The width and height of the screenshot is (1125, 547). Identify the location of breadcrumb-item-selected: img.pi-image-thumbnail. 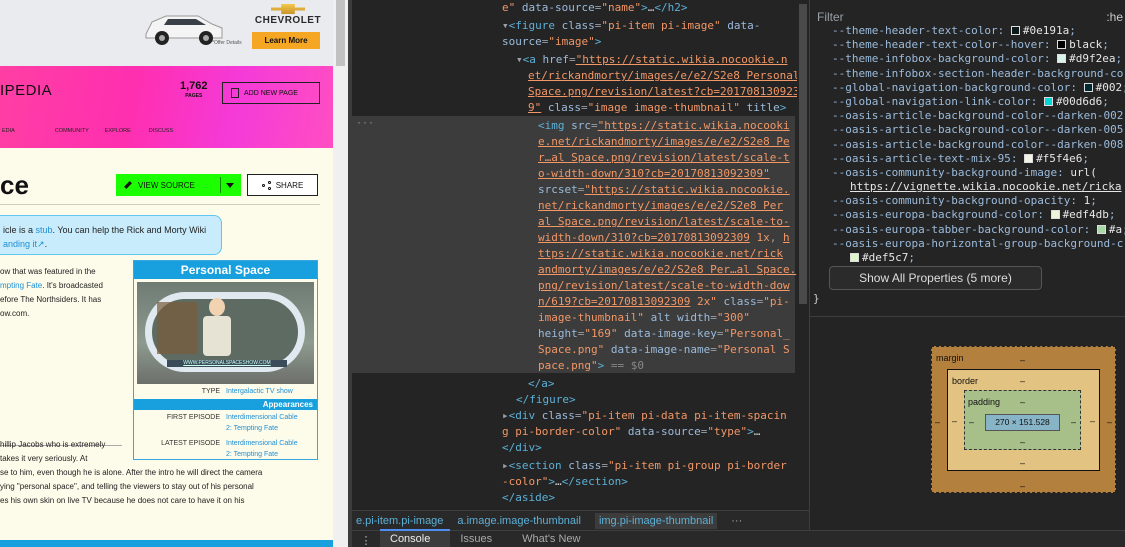
(656, 520).